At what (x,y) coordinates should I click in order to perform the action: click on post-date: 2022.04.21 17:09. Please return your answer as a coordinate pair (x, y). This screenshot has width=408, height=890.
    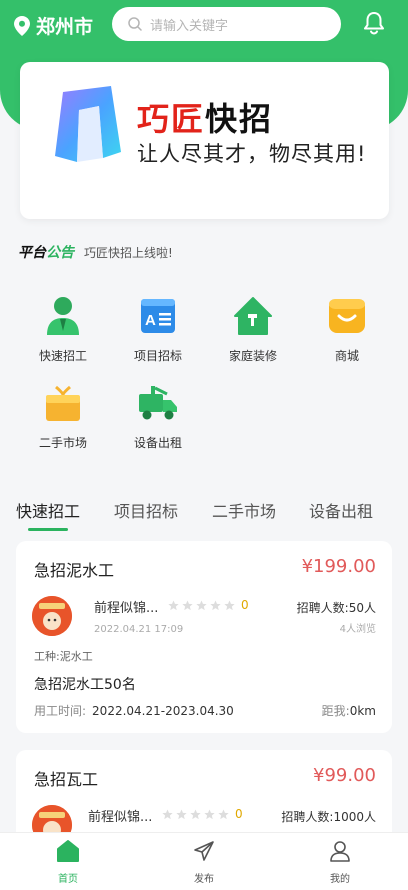
    Looking at the image, I should click on (139, 629).